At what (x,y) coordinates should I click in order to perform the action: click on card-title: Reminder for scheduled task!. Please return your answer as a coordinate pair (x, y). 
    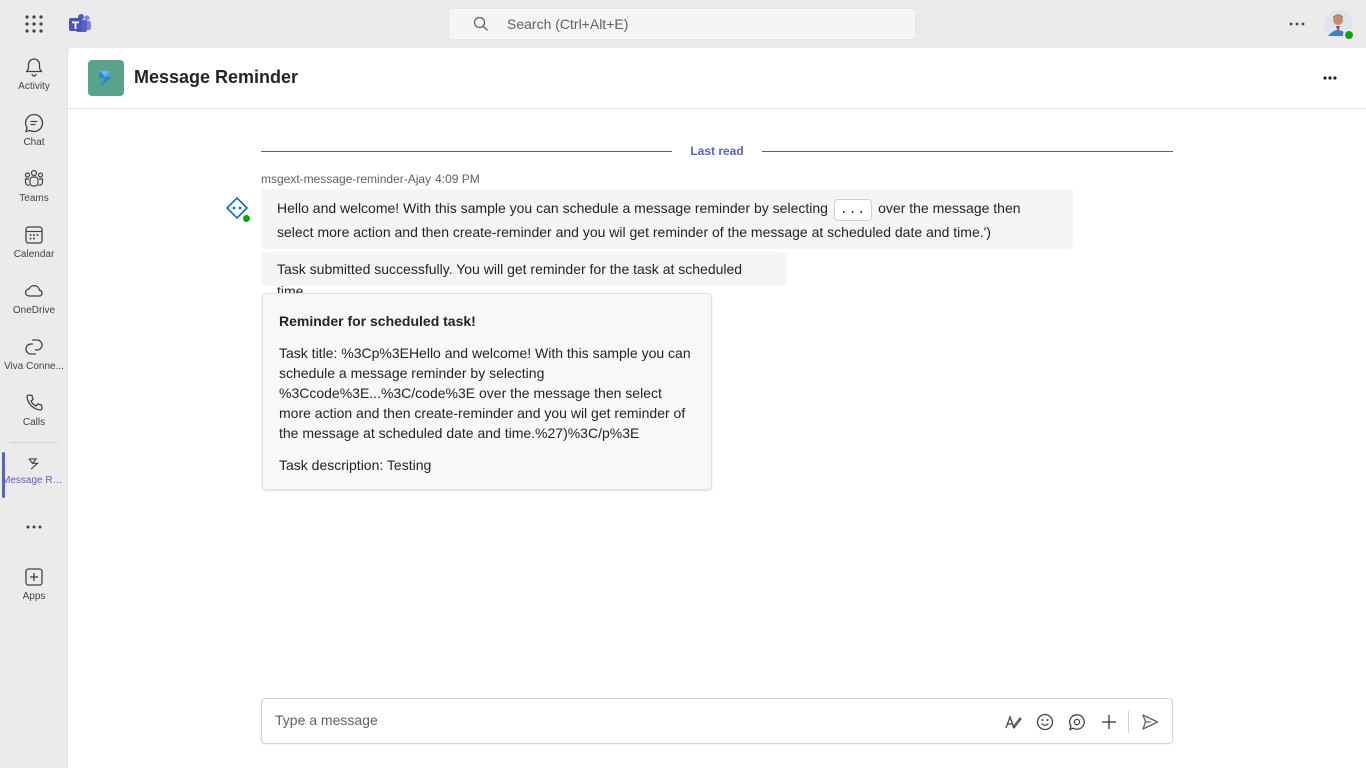
    Looking at the image, I should click on (377, 321).